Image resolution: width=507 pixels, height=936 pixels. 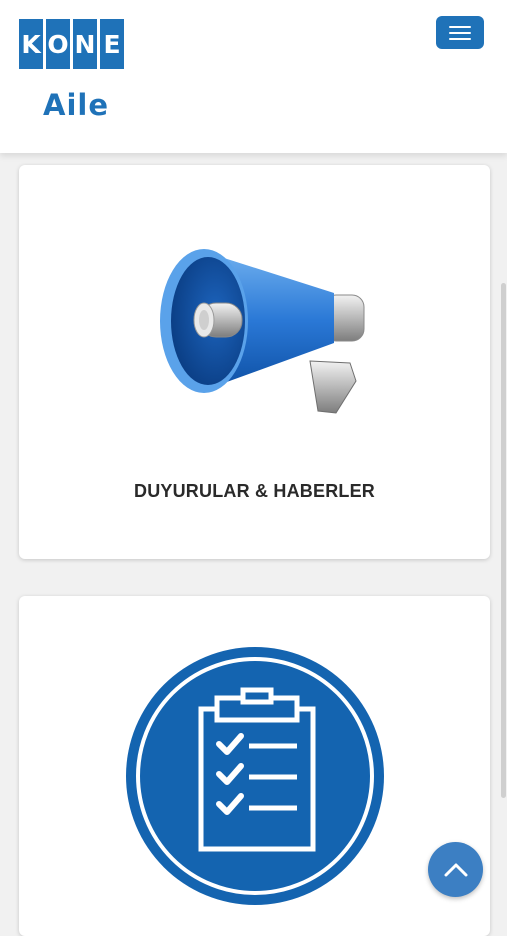 I want to click on logo-letter: O, so click(x=58, y=44).